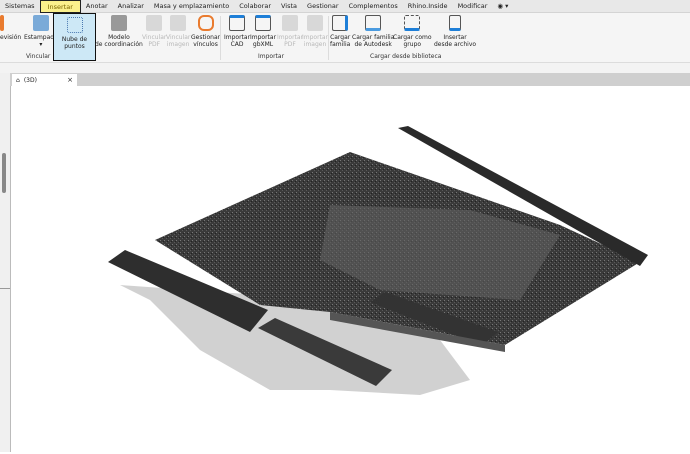 Image resolution: width=690 pixels, height=454 pixels. What do you see at coordinates (44, 80) in the screenshot?
I see `tab-3d-view: ⌂ (3D) ×` at bounding box center [44, 80].